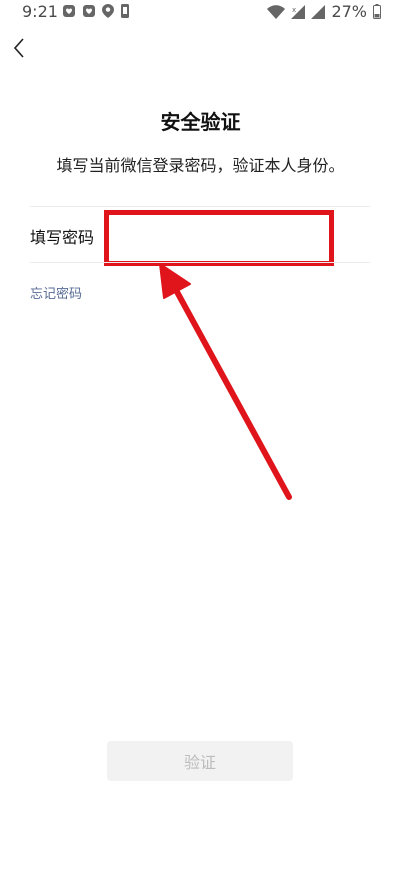 Image resolution: width=401 pixels, height=875 pixels. I want to click on wifi-icon, so click(276, 11).